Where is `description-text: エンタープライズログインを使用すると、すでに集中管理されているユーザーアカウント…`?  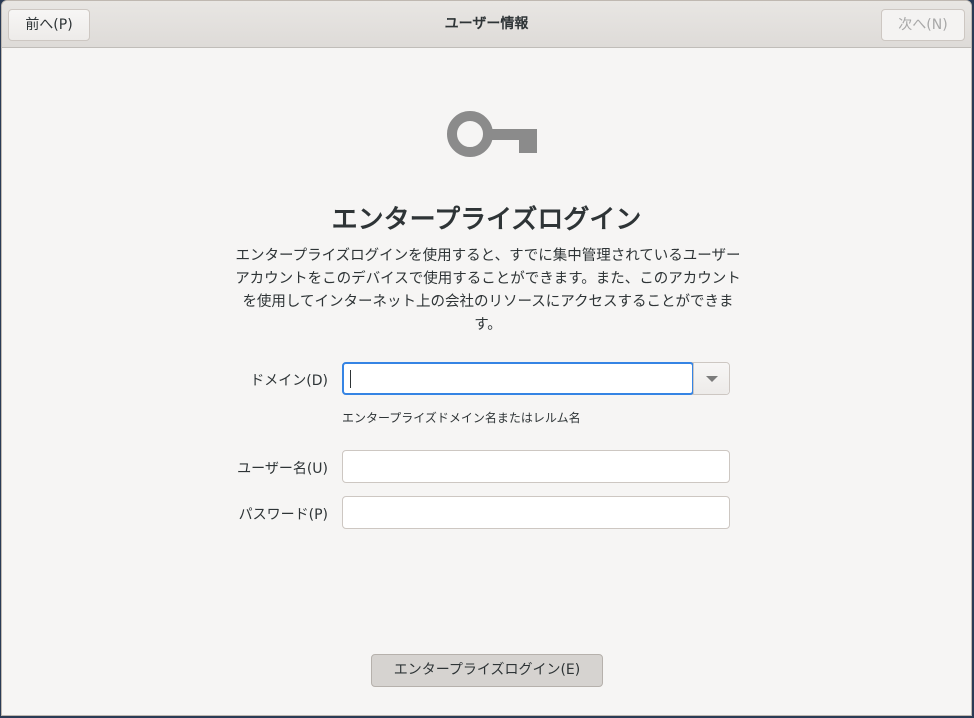 description-text: エンタープライズログインを使用すると、すでに集中管理されているユーザーアカウント… is located at coordinates (488, 290).